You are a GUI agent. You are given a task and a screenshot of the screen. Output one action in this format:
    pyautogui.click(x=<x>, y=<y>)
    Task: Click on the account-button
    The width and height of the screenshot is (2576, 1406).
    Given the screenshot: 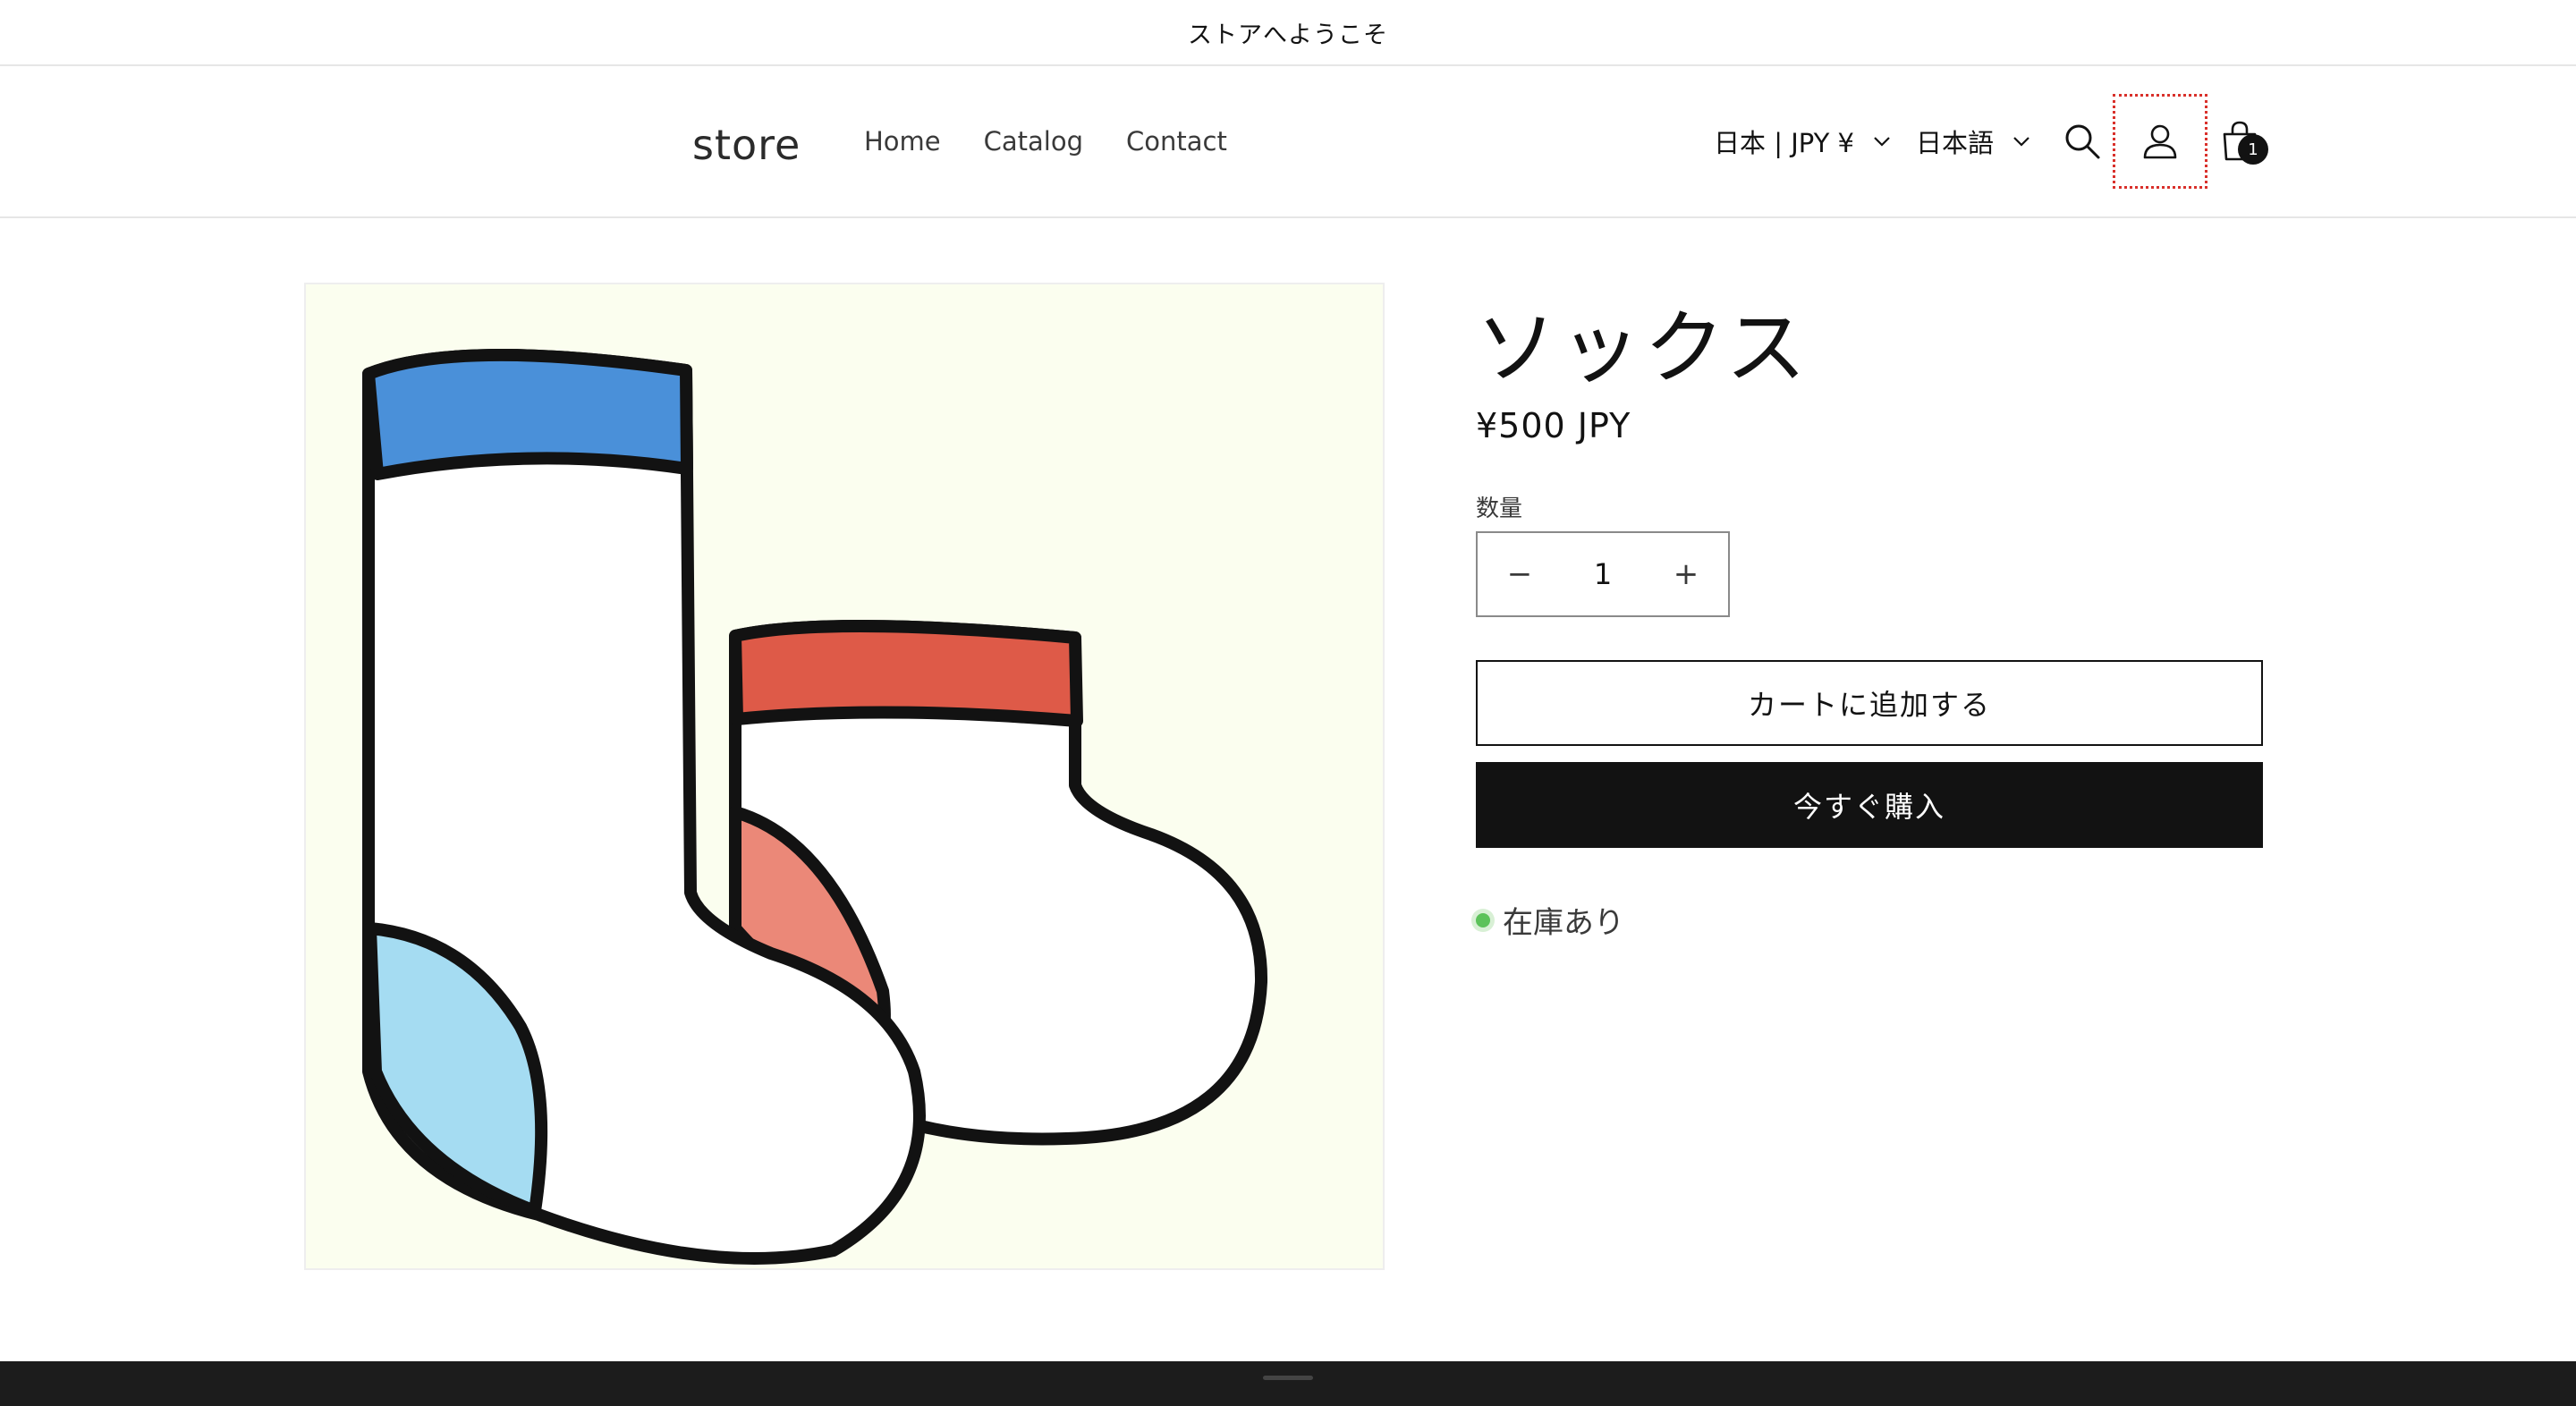 What is the action you would take?
    pyautogui.click(x=2160, y=142)
    